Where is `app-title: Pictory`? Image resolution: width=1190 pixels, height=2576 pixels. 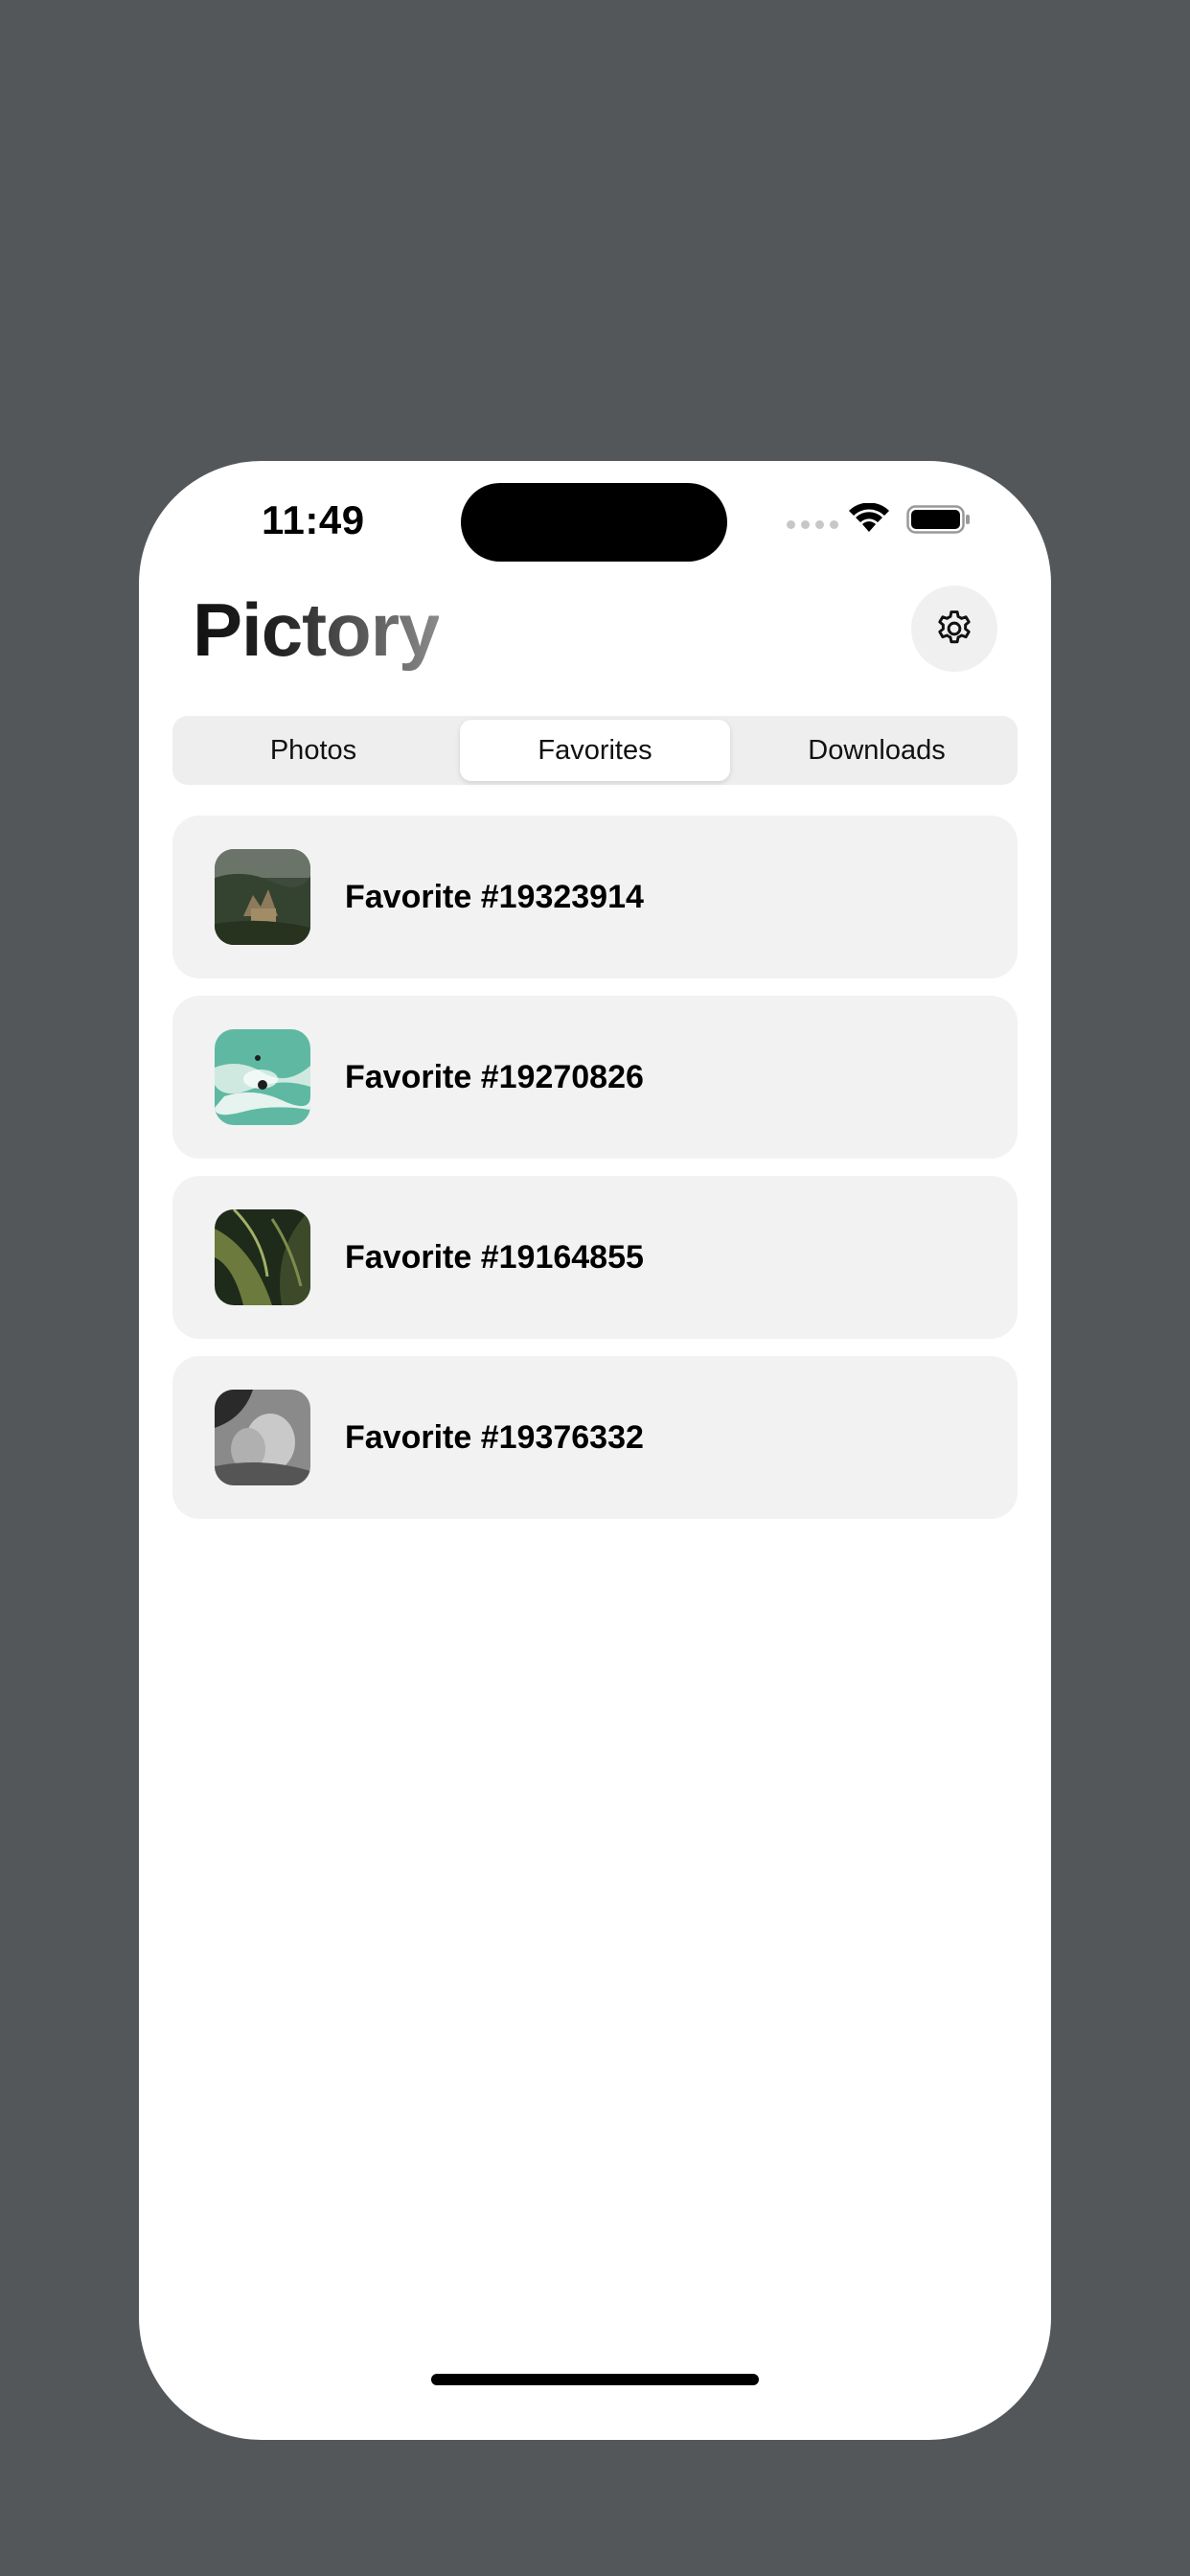
app-title: Pictory is located at coordinates (317, 631).